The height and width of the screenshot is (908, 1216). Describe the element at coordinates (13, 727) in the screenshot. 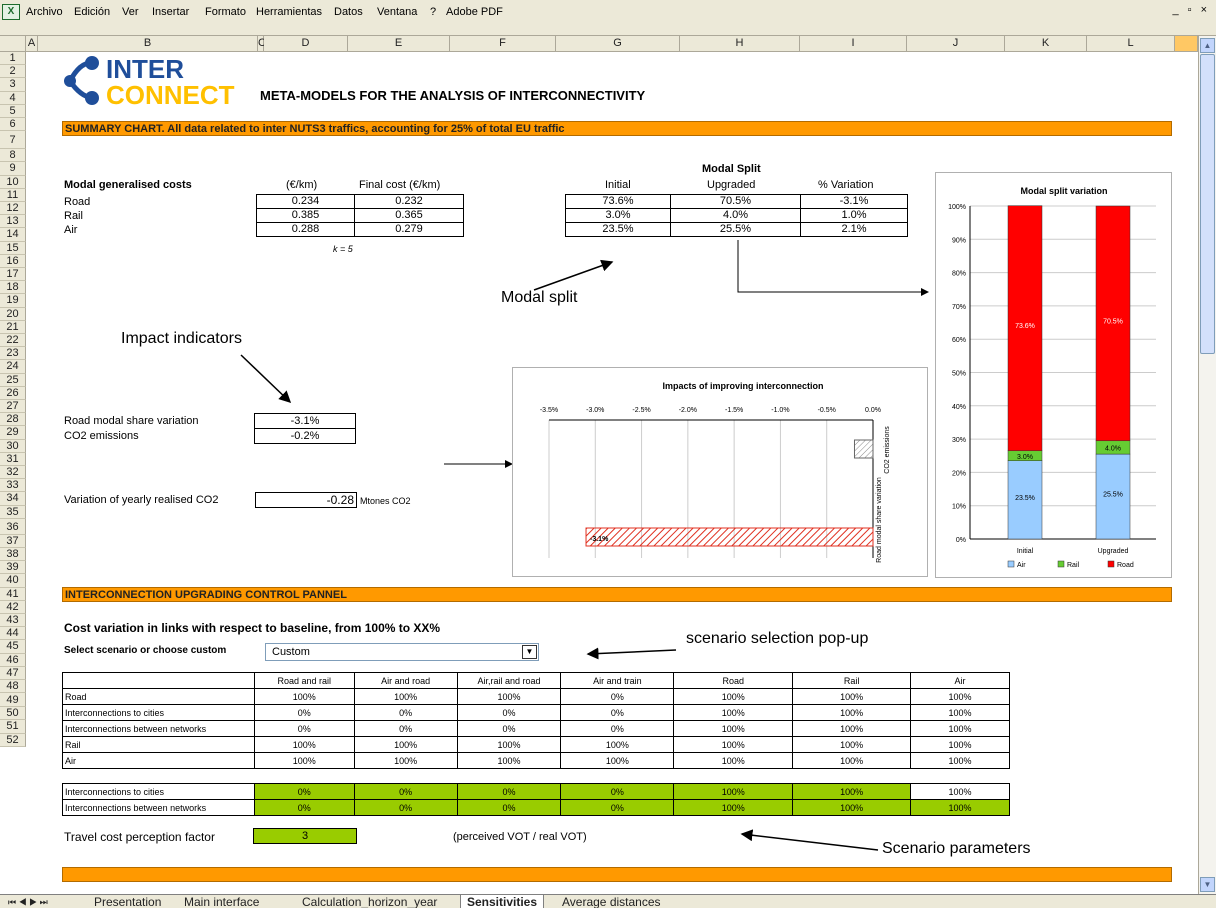

I see `row-header: 51` at that location.